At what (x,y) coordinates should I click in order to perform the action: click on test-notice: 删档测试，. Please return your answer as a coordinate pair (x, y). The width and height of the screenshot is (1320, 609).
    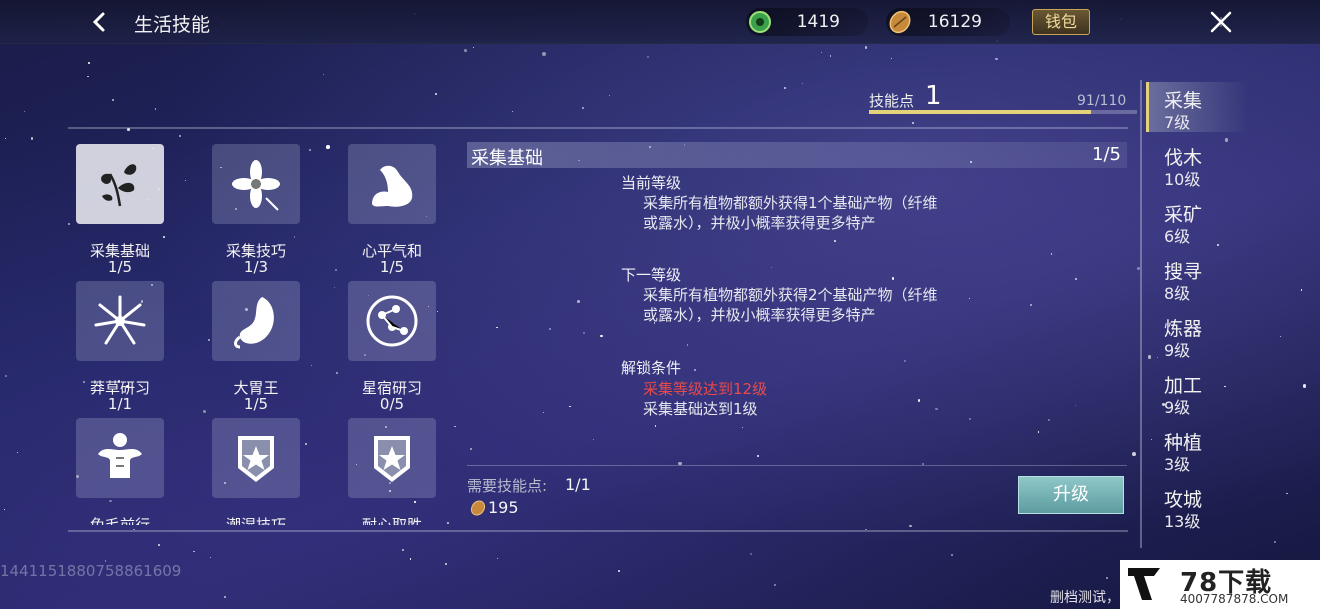
    Looking at the image, I should click on (1085, 598).